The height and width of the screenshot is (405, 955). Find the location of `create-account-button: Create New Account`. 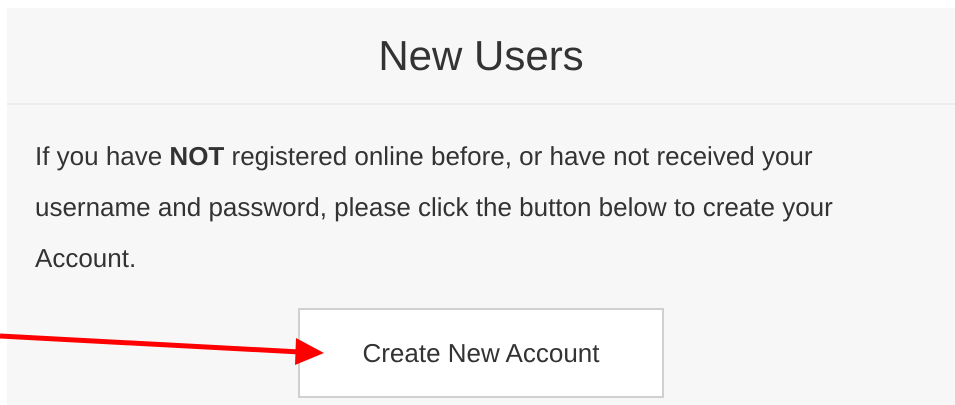

create-account-button: Create New Account is located at coordinates (481, 353).